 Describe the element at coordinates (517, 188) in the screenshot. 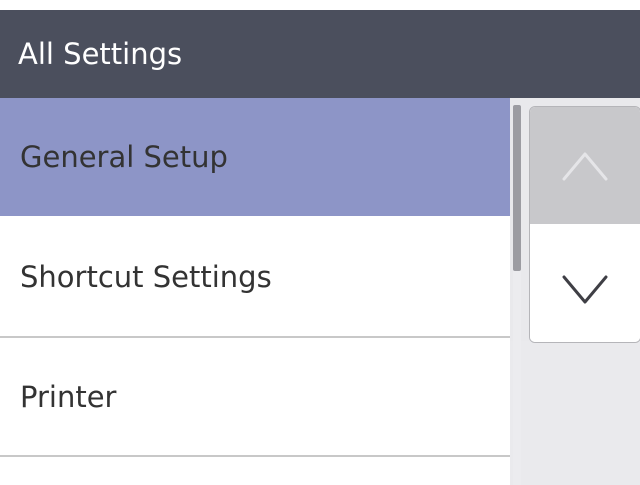

I see `scrollbar-thumb` at that location.